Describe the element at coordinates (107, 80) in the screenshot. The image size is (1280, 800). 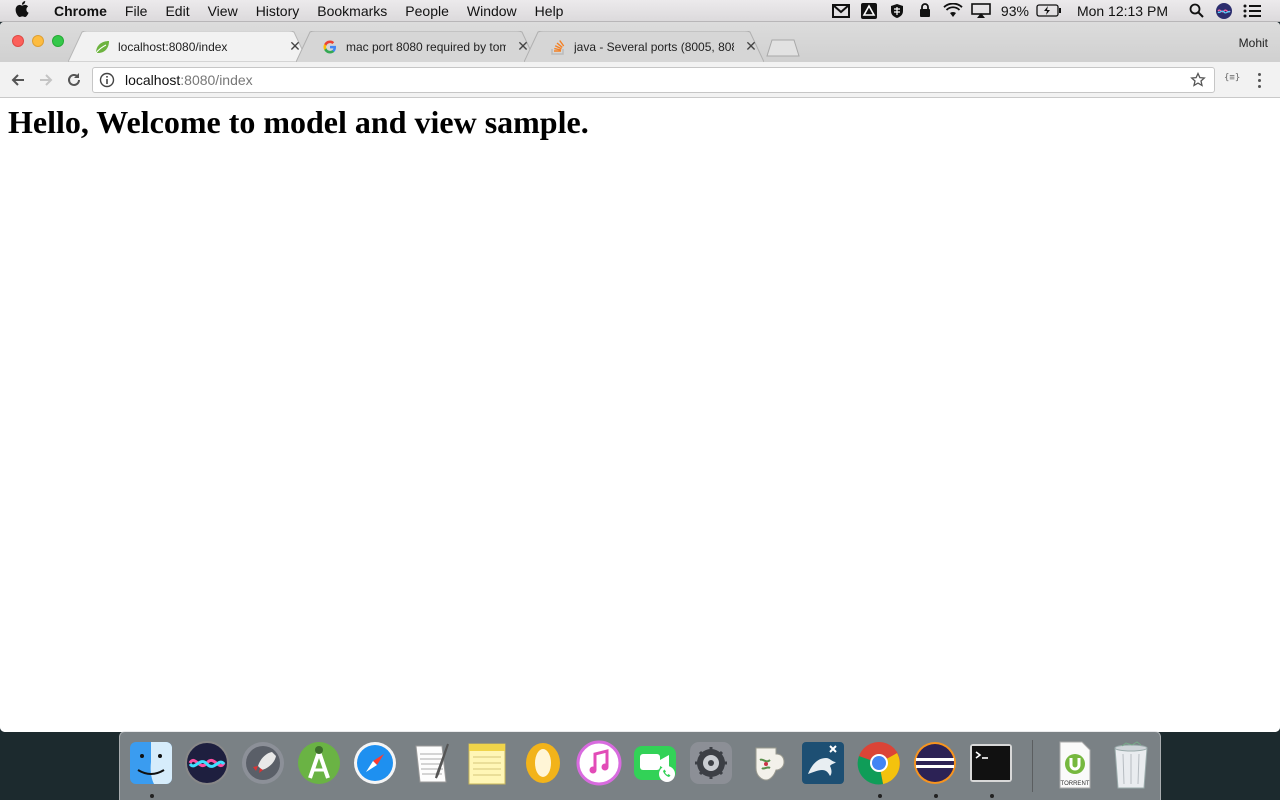
I see `info-icon` at that location.